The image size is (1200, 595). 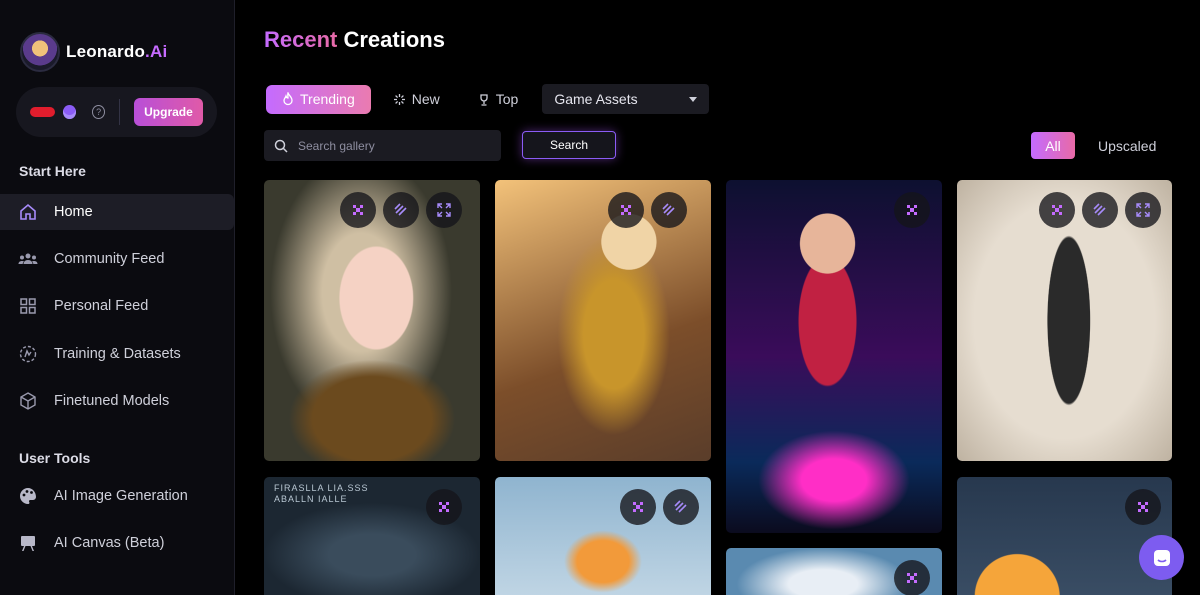 What do you see at coordinates (109, 259) in the screenshot?
I see `sidebar-item-label: Community Feed` at bounding box center [109, 259].